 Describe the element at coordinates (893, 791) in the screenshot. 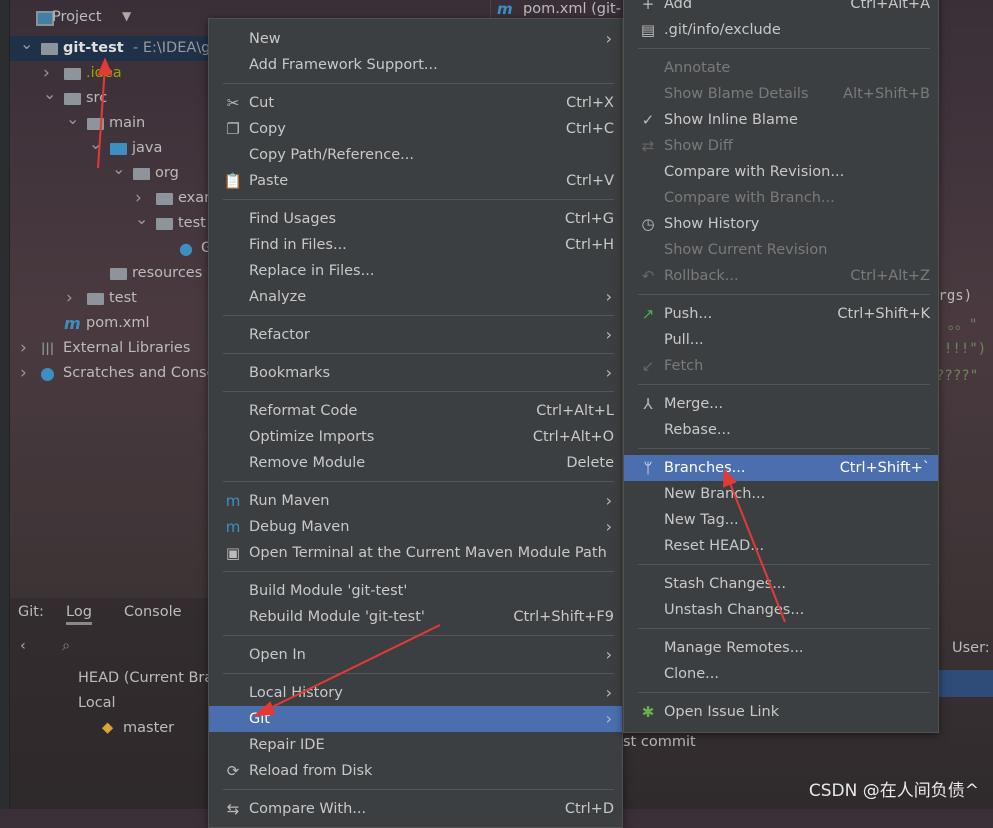

I see `watermark: CSDN @在人间负债^` at that location.